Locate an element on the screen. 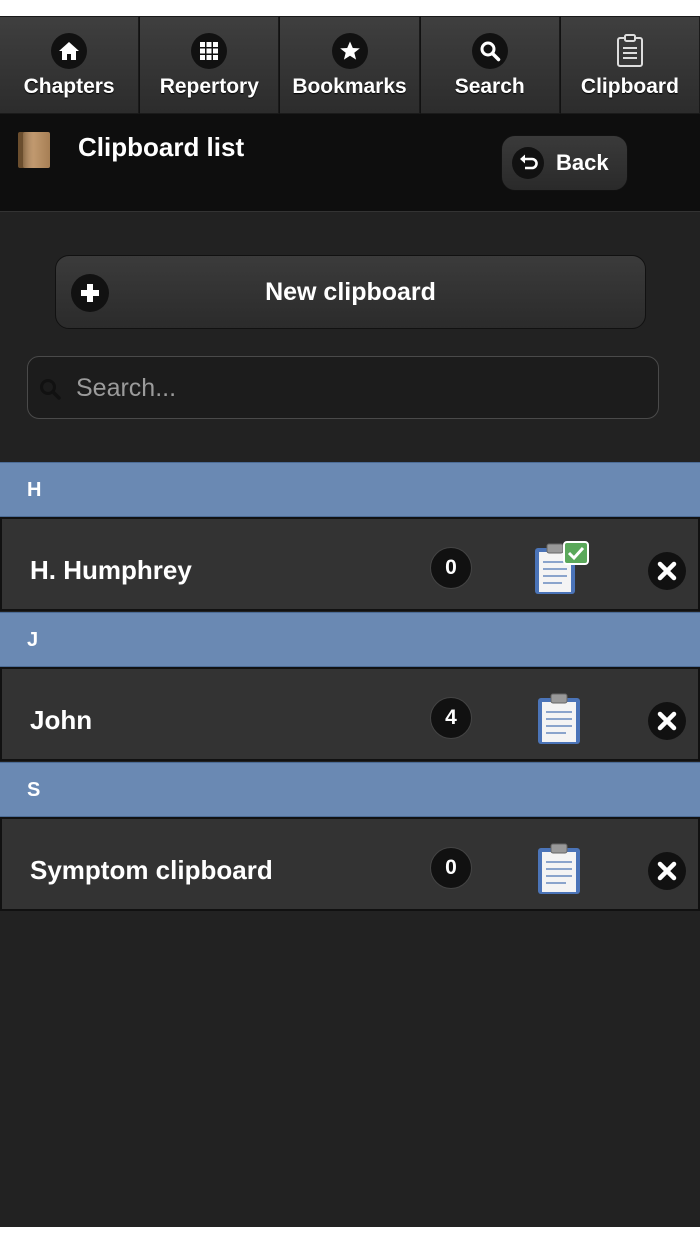  nav-repertory: Repertory is located at coordinates (209, 65).